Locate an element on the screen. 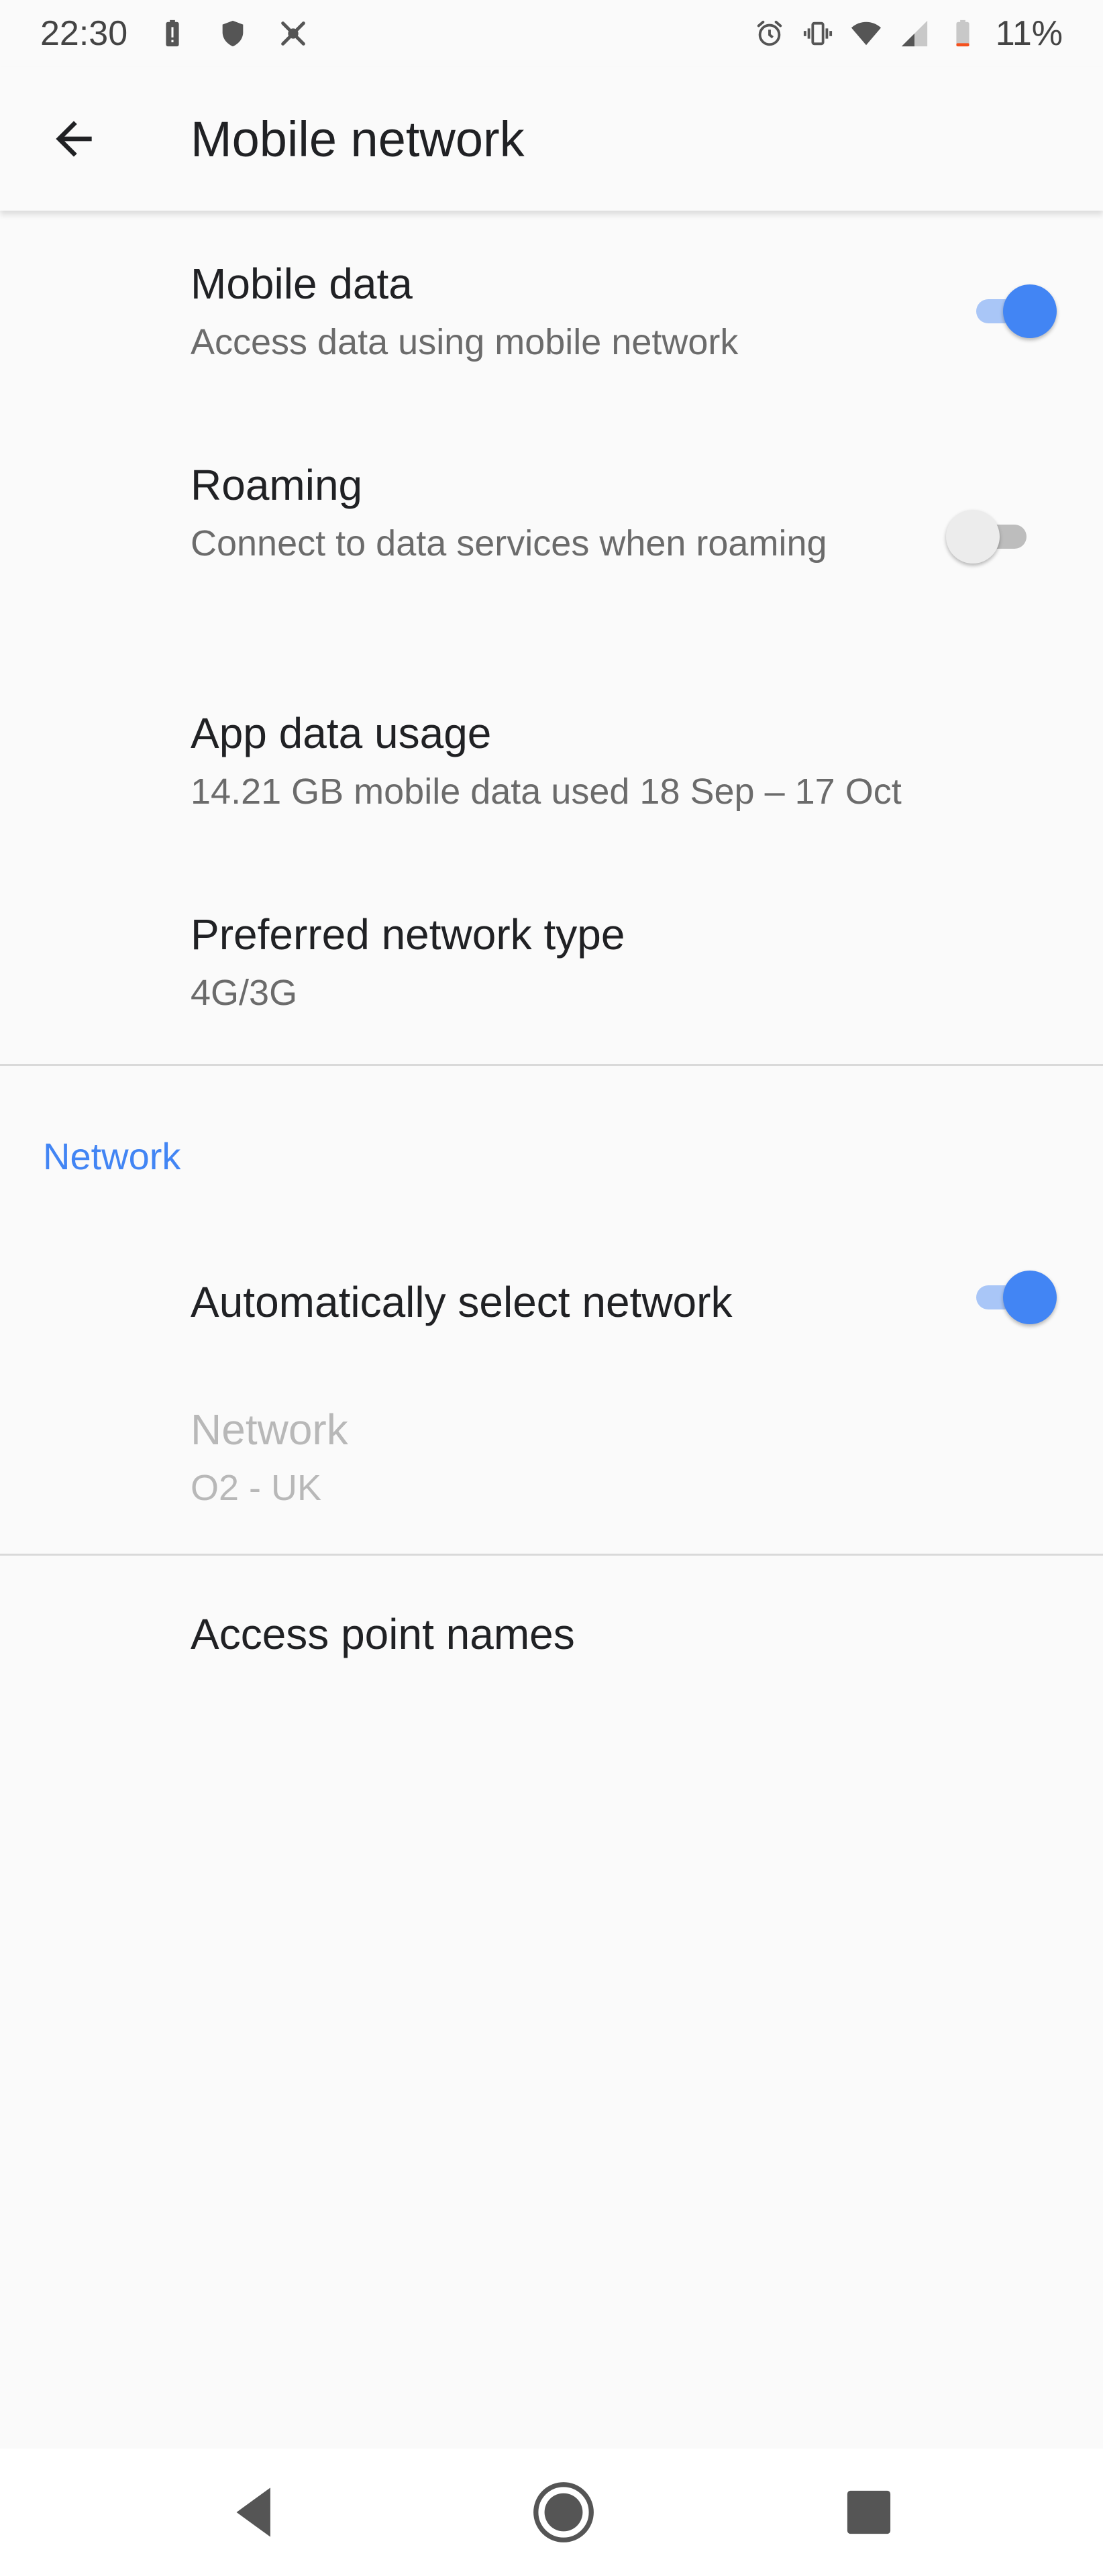  setting-title: Mobile data is located at coordinates (302, 284).